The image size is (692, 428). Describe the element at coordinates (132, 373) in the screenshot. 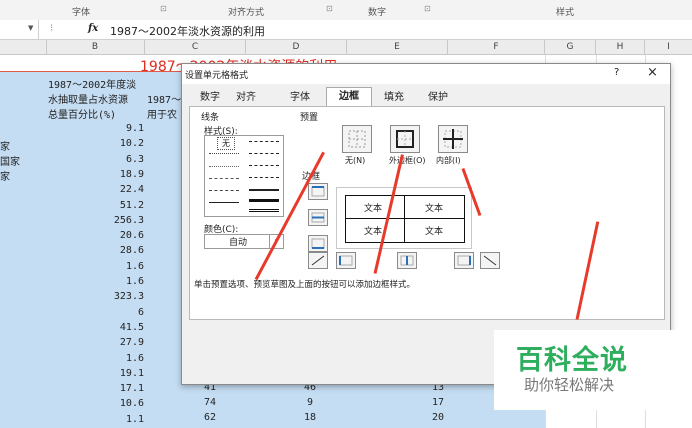

I see `cell-b-value: 19.1` at that location.